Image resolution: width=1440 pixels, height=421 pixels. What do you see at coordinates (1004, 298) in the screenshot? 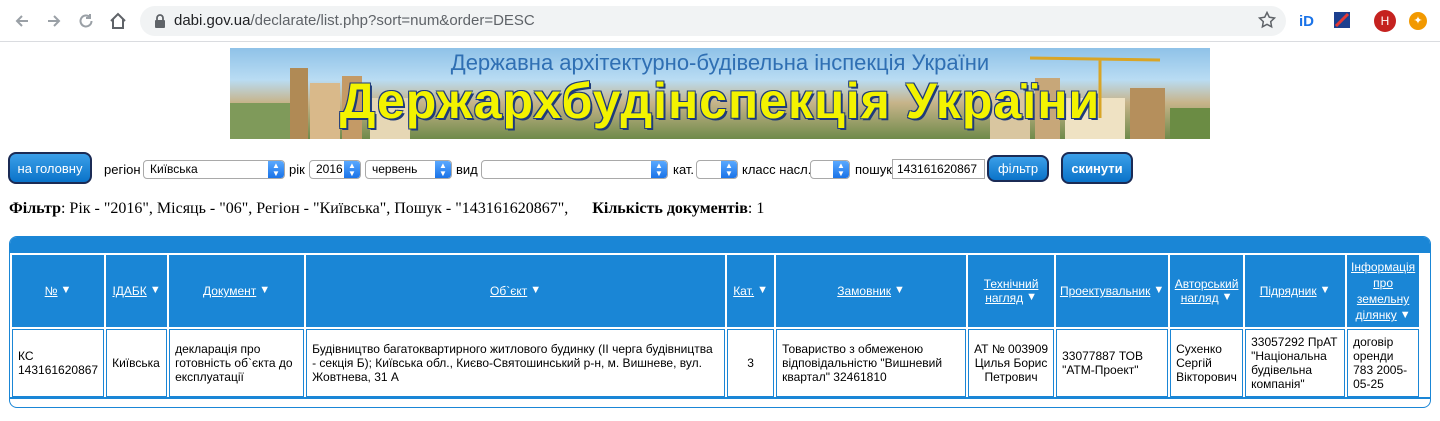
I see `tech-header-line2: нагляд` at bounding box center [1004, 298].